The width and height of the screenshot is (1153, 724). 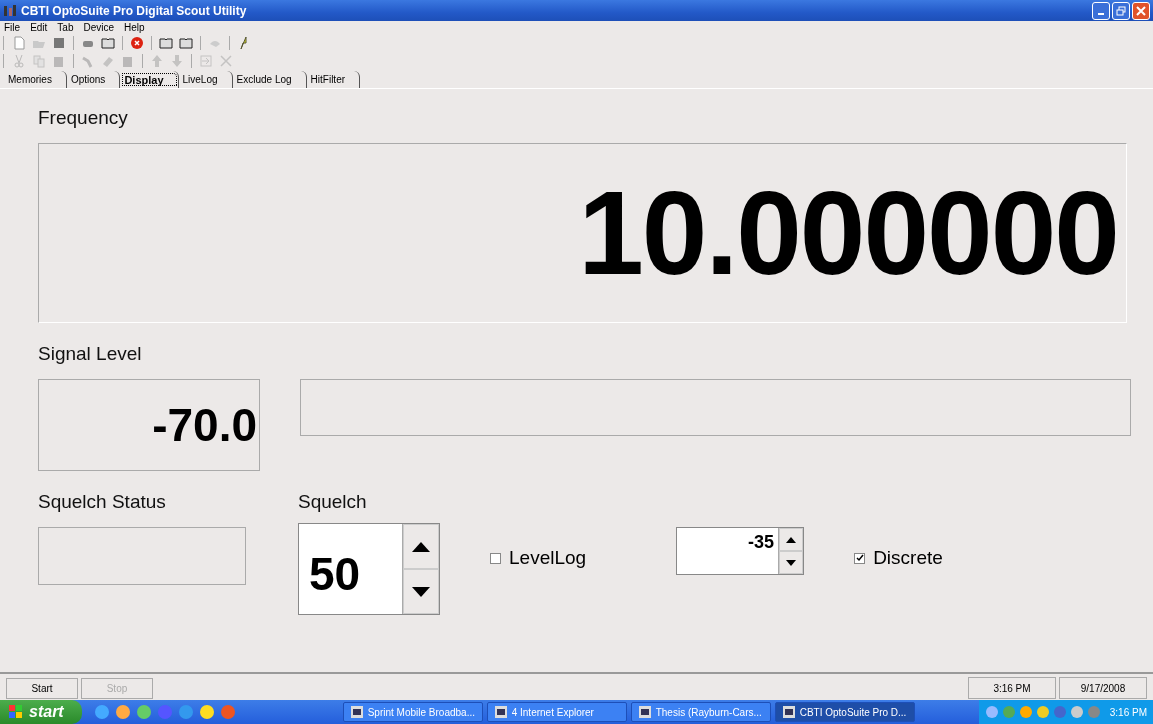 What do you see at coordinates (16, 712) in the screenshot?
I see `windows-flag-icon` at bounding box center [16, 712].